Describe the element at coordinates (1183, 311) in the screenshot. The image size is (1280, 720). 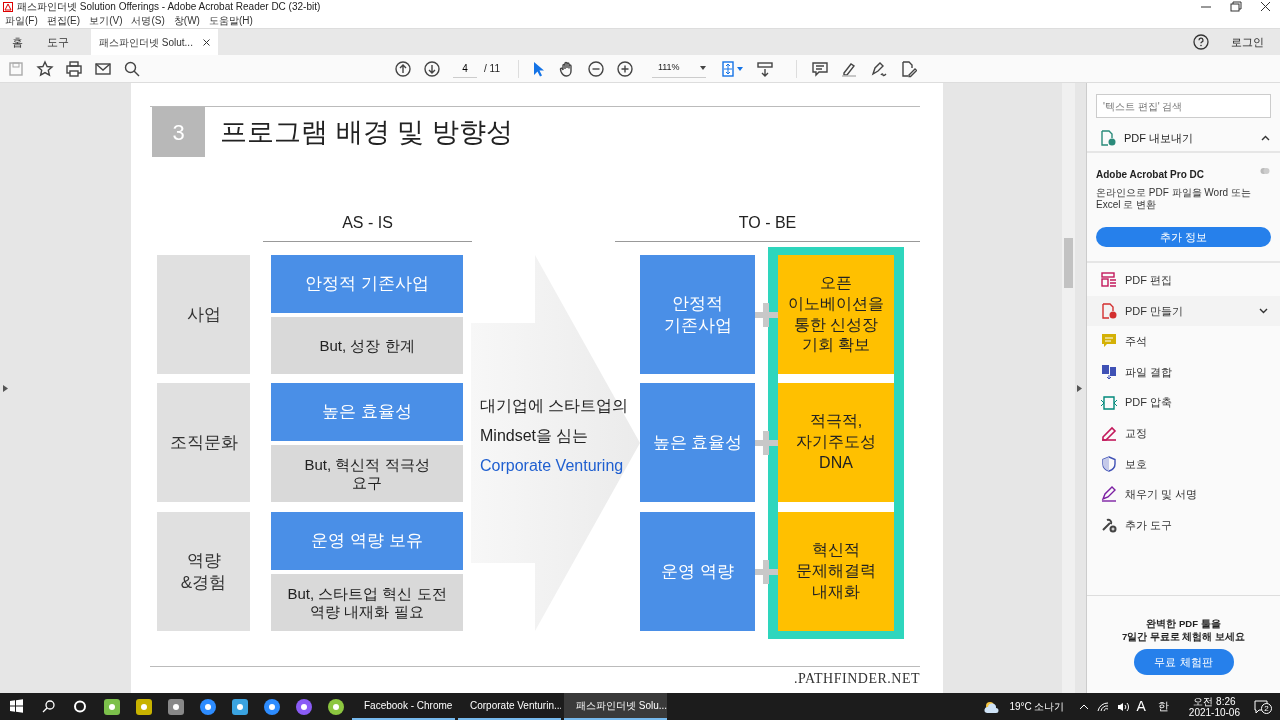
I see `tool-item: PDF 만들기` at that location.